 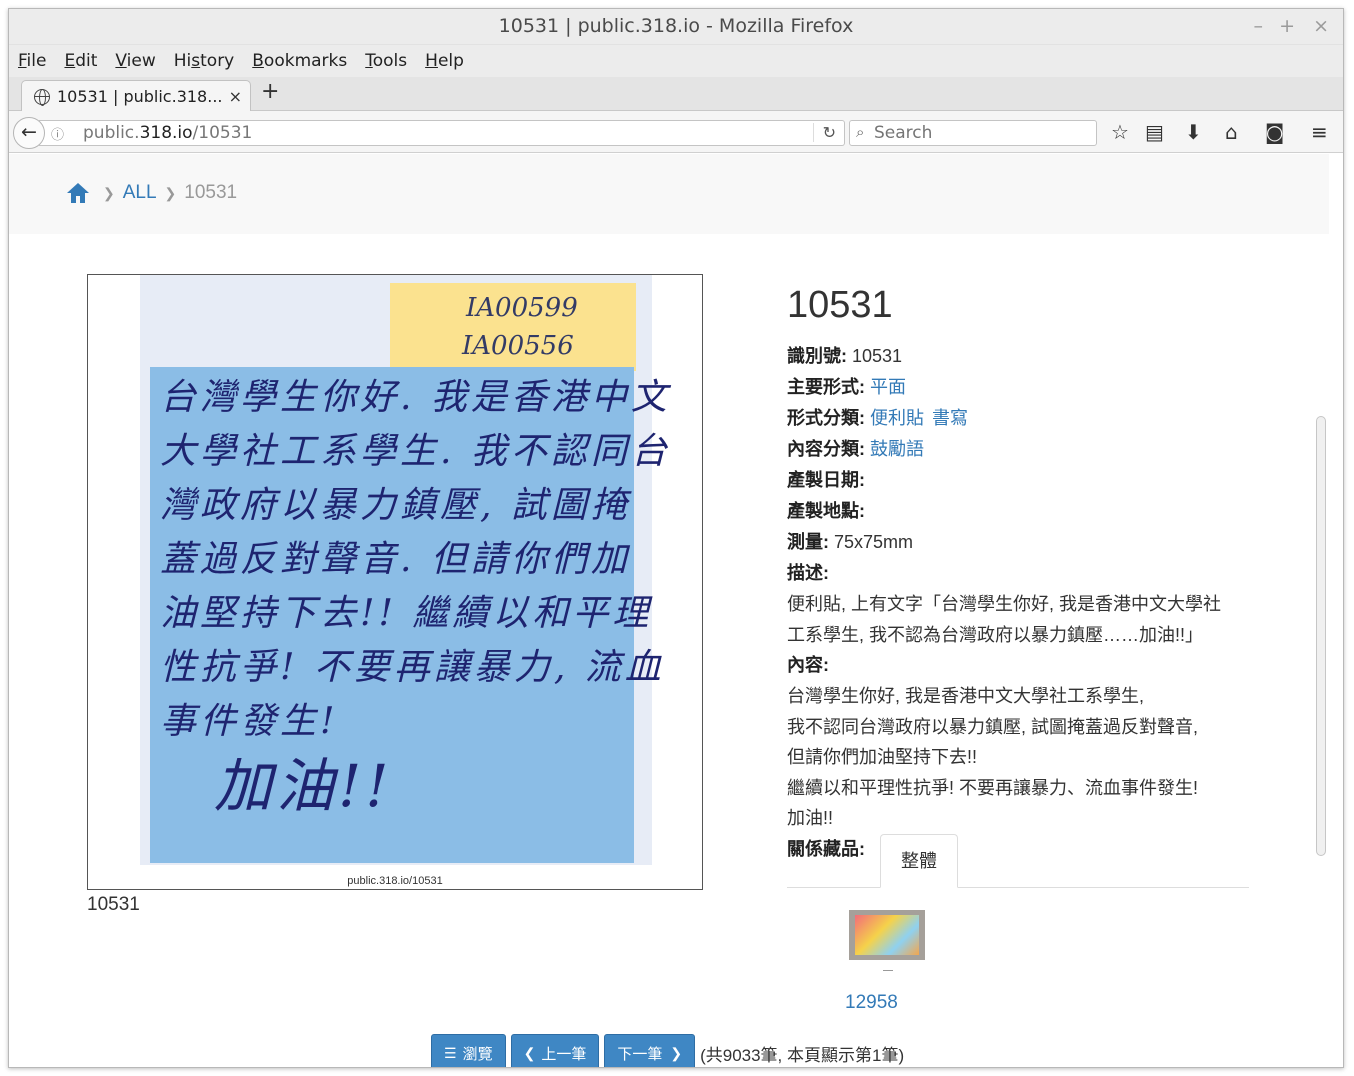 I want to click on form-link: 平面, so click(x=888, y=387).